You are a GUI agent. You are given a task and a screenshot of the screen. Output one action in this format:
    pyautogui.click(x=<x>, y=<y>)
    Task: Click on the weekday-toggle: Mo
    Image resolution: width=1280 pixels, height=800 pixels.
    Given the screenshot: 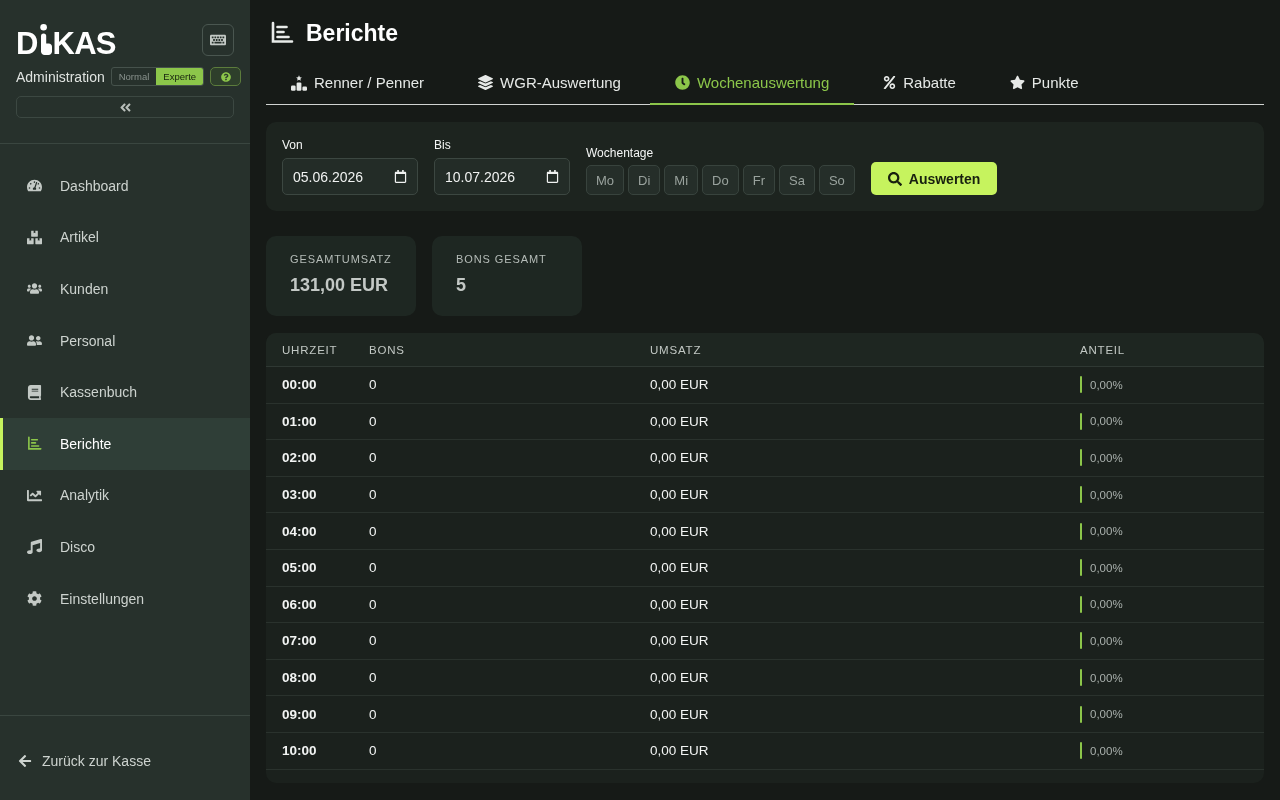 What is the action you would take?
    pyautogui.click(x=605, y=180)
    